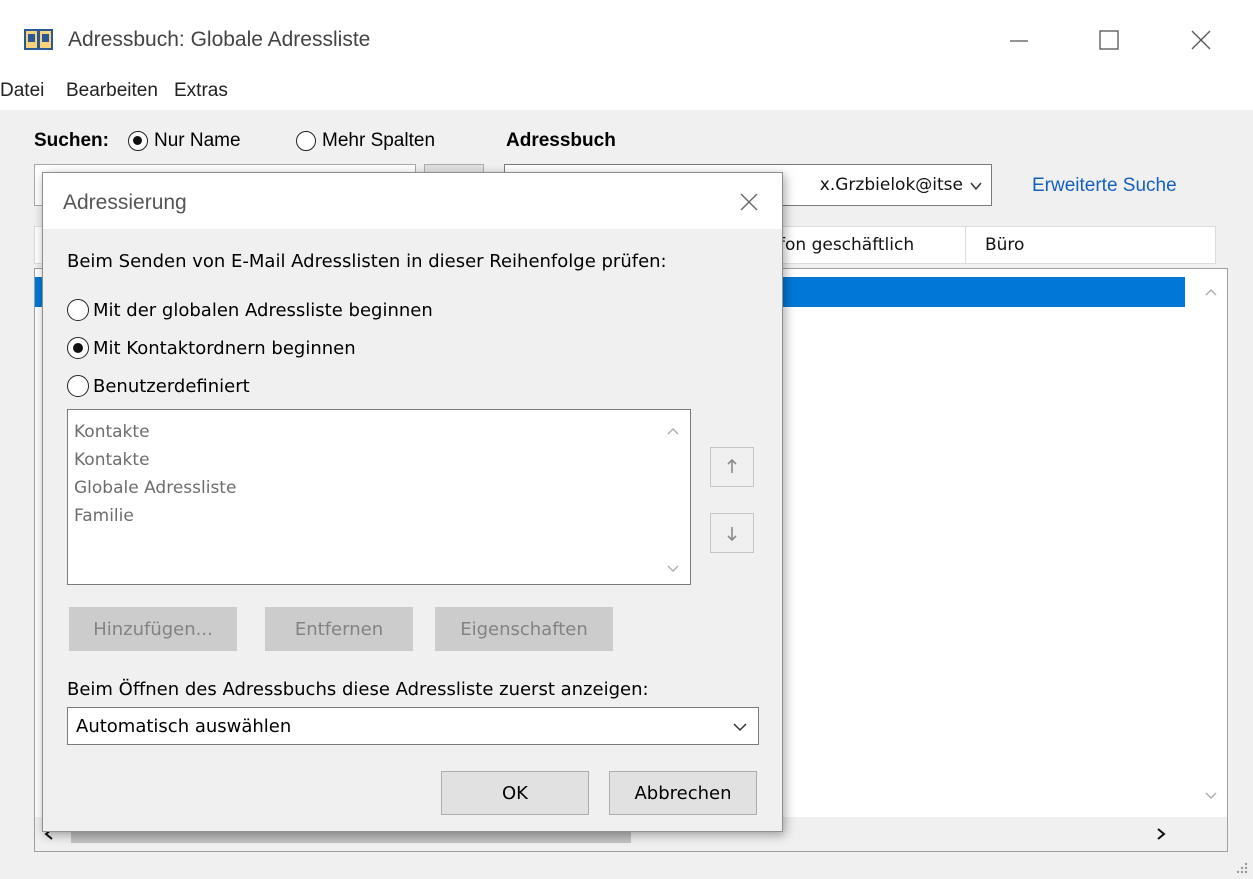 The width and height of the screenshot is (1253, 879). Describe the element at coordinates (626, 93) in the screenshot. I see `menu-bar: Datei Bearbeiten Extras` at that location.